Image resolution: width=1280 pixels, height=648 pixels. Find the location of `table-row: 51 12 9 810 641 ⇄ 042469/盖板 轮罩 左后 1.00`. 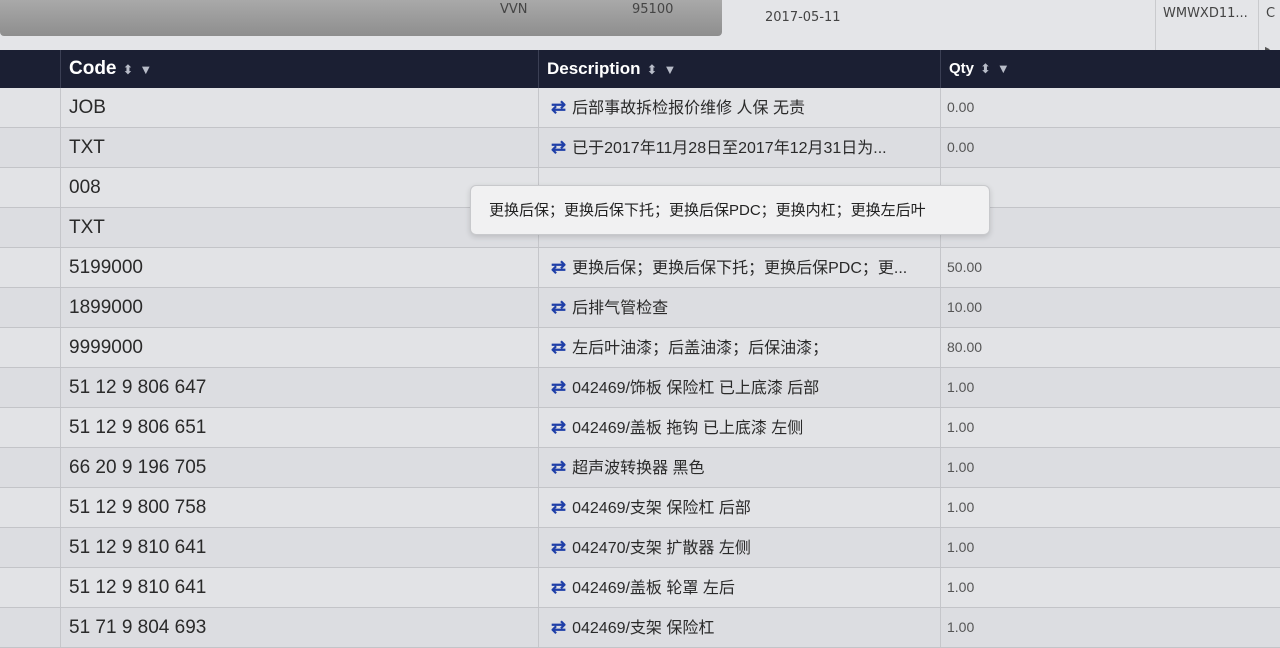

table-row: 51 12 9 810 641 ⇄ 042469/盖板 轮罩 左后 1.00 is located at coordinates (640, 588).